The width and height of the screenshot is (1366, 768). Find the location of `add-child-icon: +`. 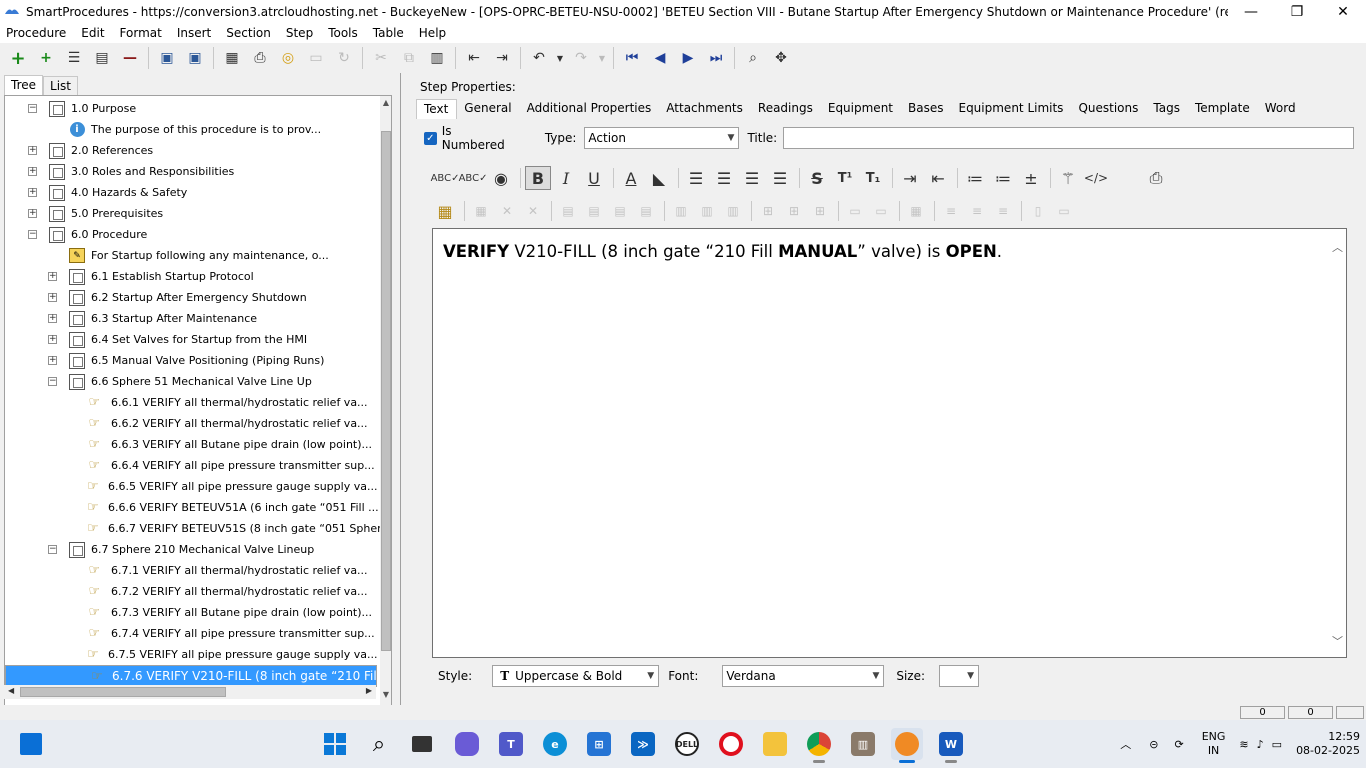

add-child-icon: + is located at coordinates (46, 58).